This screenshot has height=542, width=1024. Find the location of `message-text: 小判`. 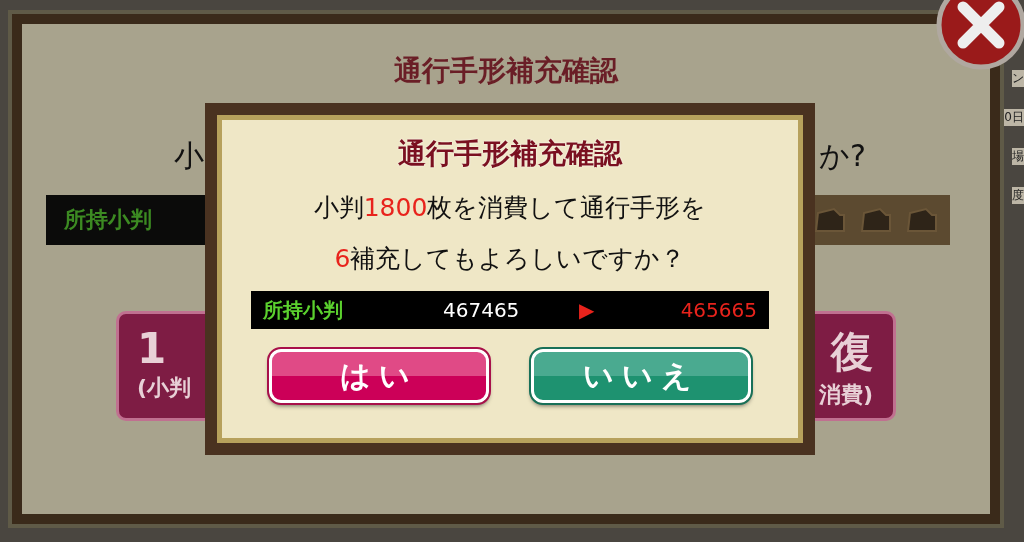

message-text: 小判 is located at coordinates (338, 207).